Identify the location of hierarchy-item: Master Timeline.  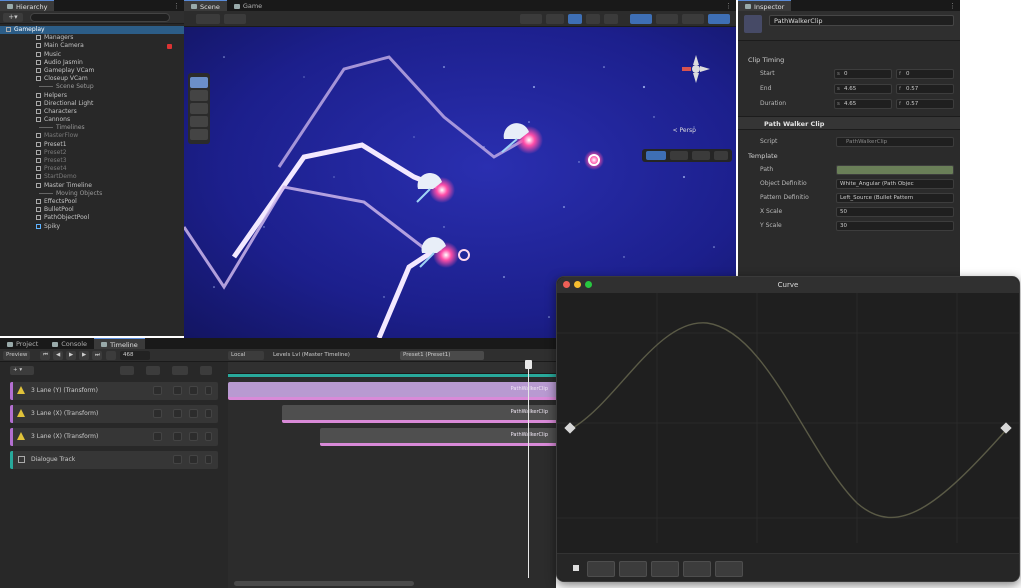
(92, 186).